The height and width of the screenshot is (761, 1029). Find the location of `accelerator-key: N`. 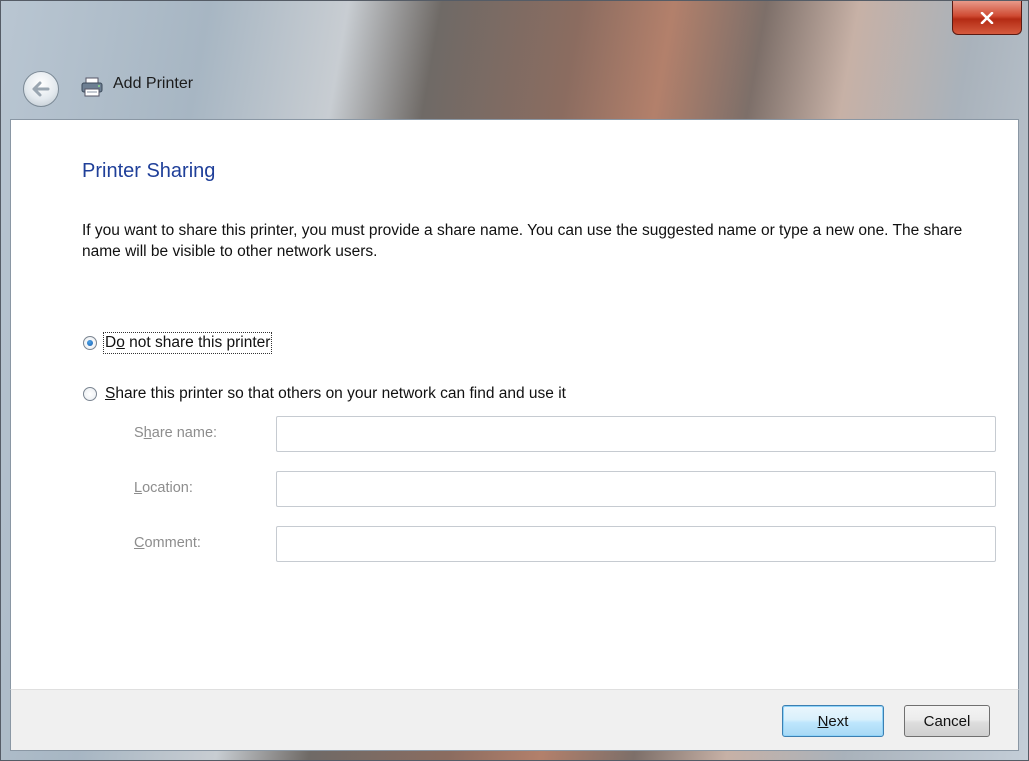

accelerator-key: N is located at coordinates (823, 721).